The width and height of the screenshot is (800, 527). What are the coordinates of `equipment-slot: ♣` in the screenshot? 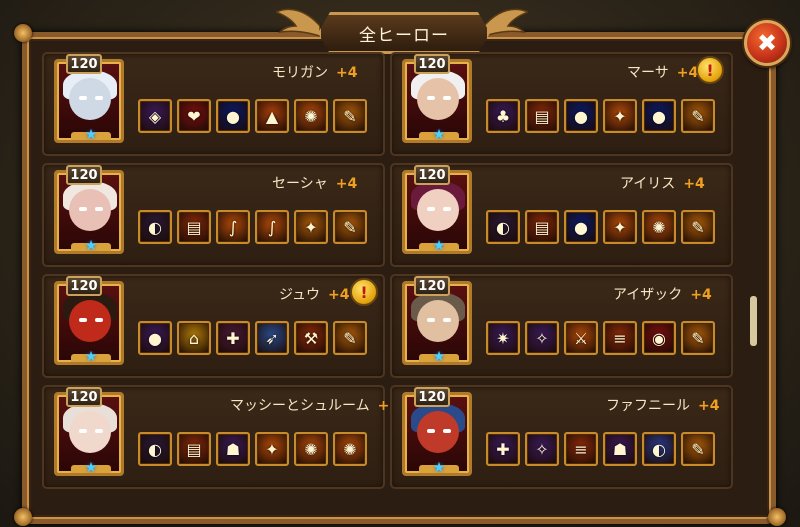 It's located at (503, 116).